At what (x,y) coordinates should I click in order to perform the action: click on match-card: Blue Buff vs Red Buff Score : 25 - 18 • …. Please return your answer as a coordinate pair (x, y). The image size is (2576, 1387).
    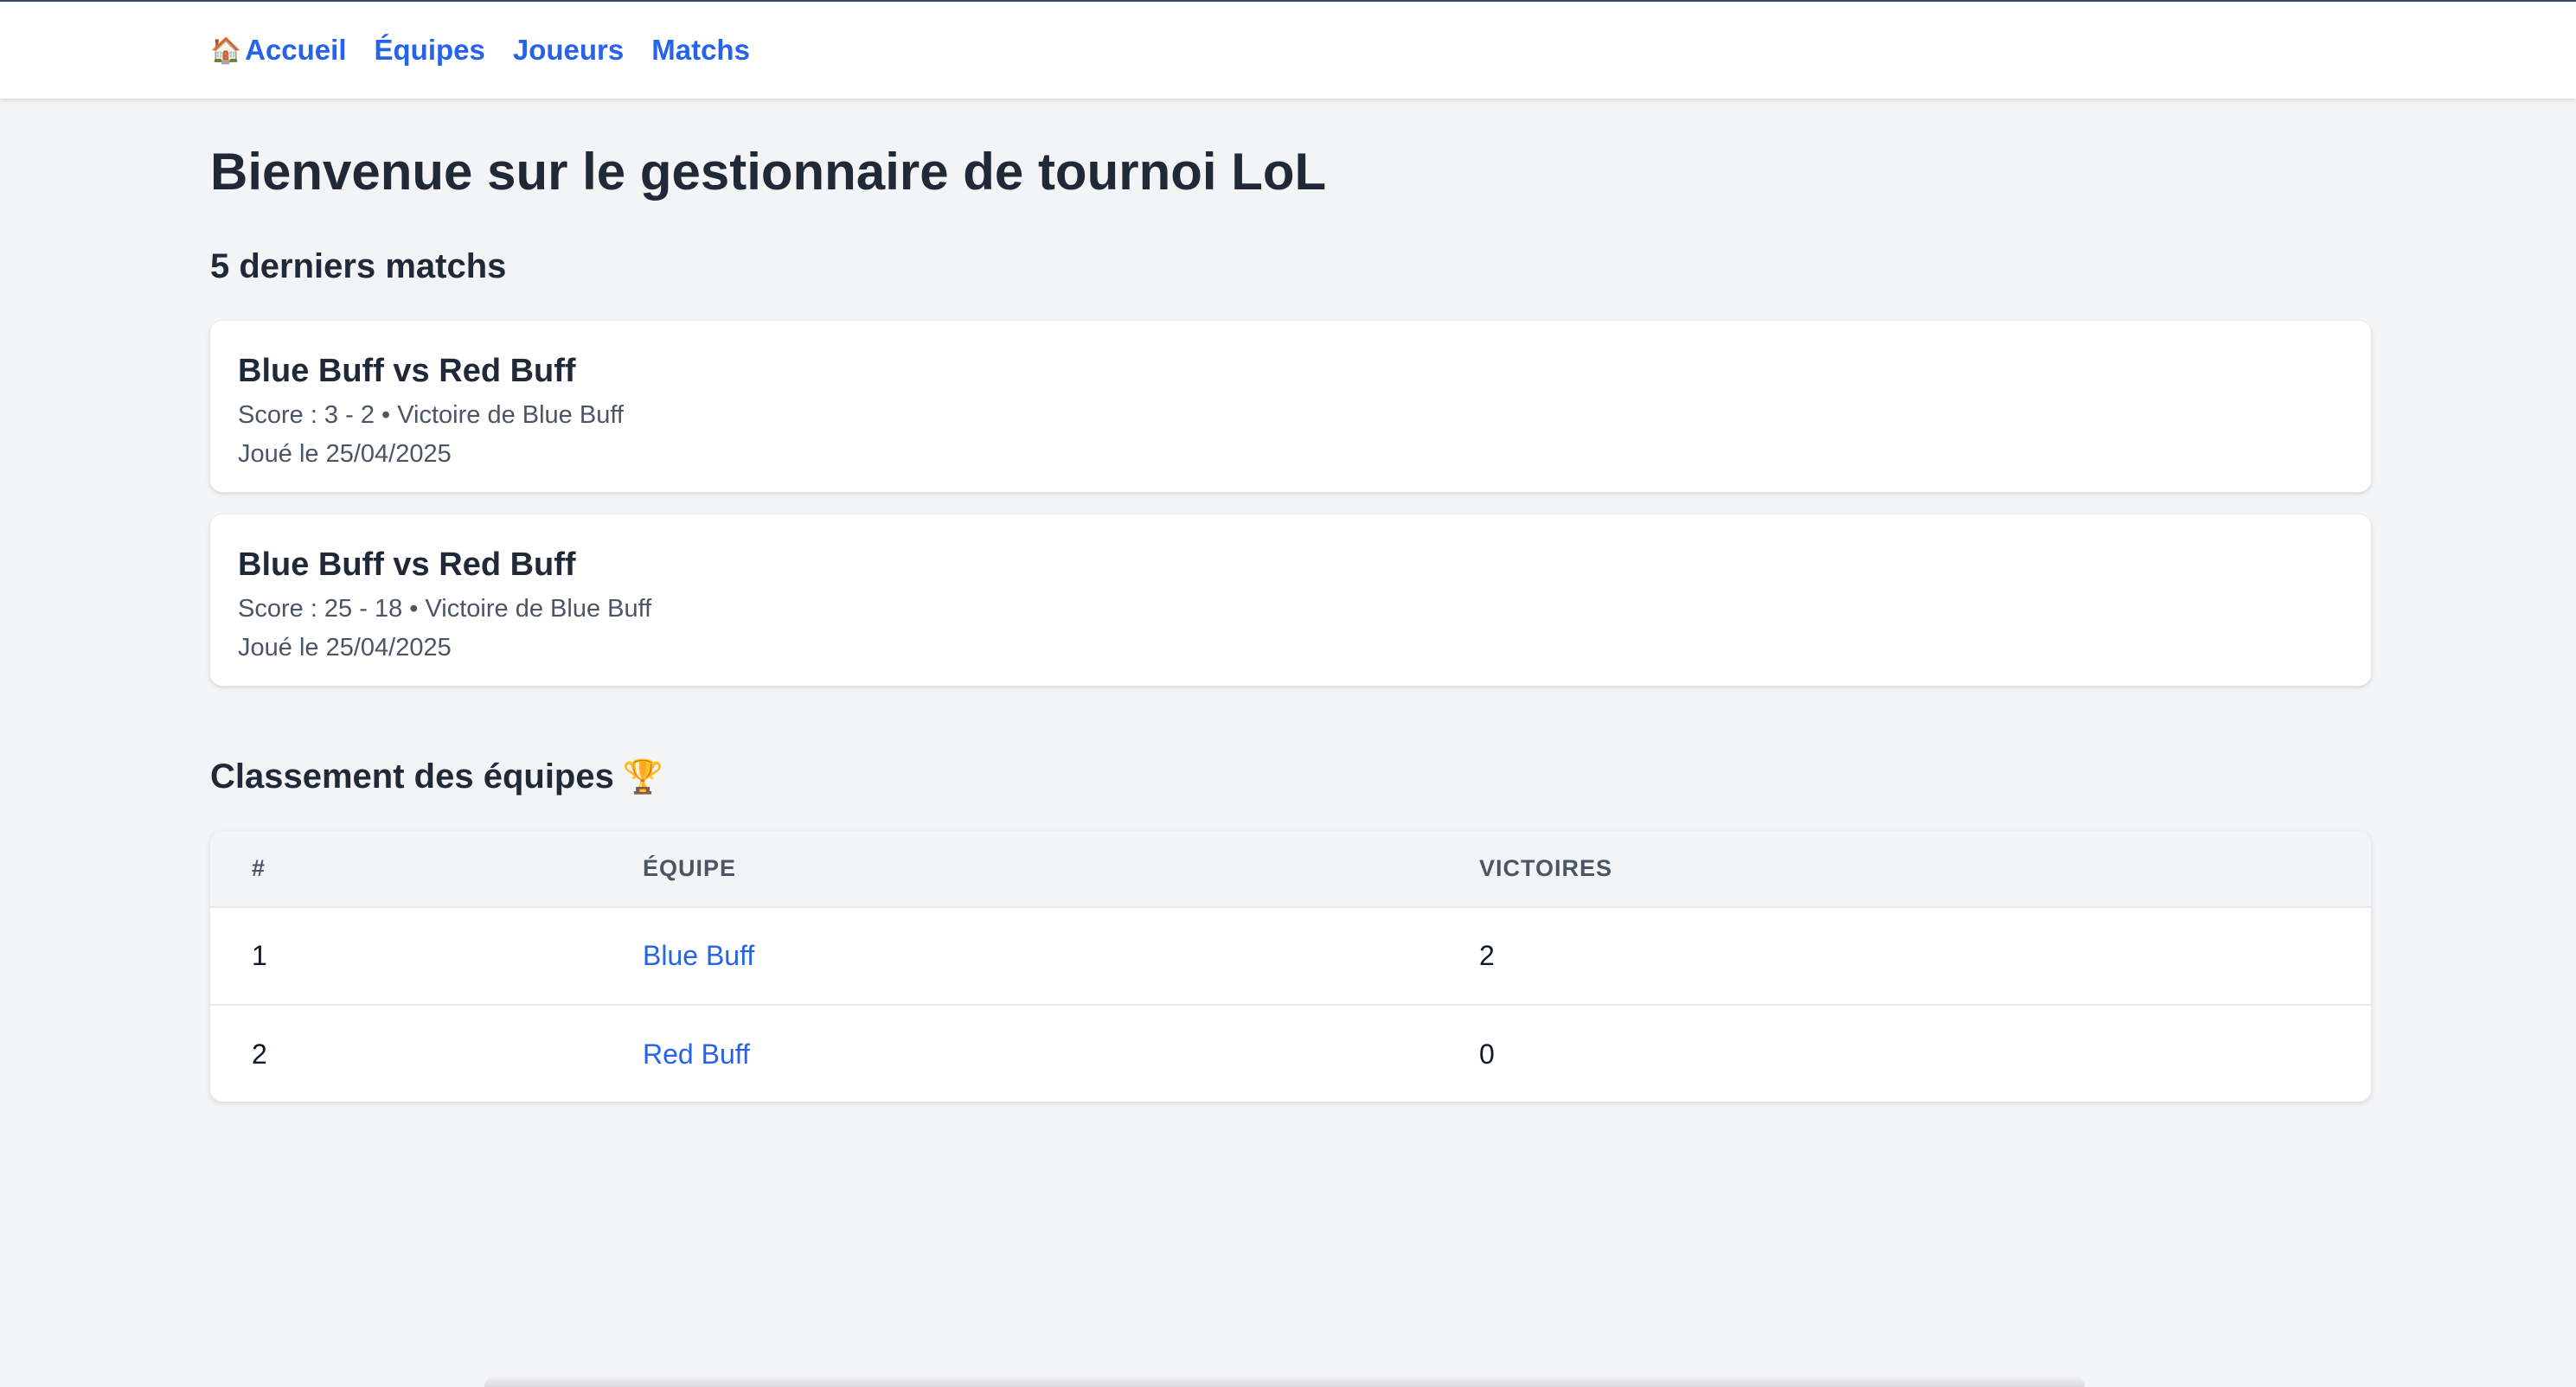
    Looking at the image, I should click on (1290, 600).